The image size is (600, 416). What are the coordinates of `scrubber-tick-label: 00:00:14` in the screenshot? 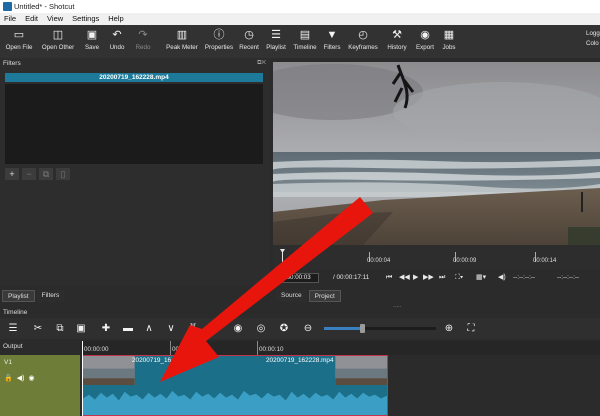 It's located at (545, 261).